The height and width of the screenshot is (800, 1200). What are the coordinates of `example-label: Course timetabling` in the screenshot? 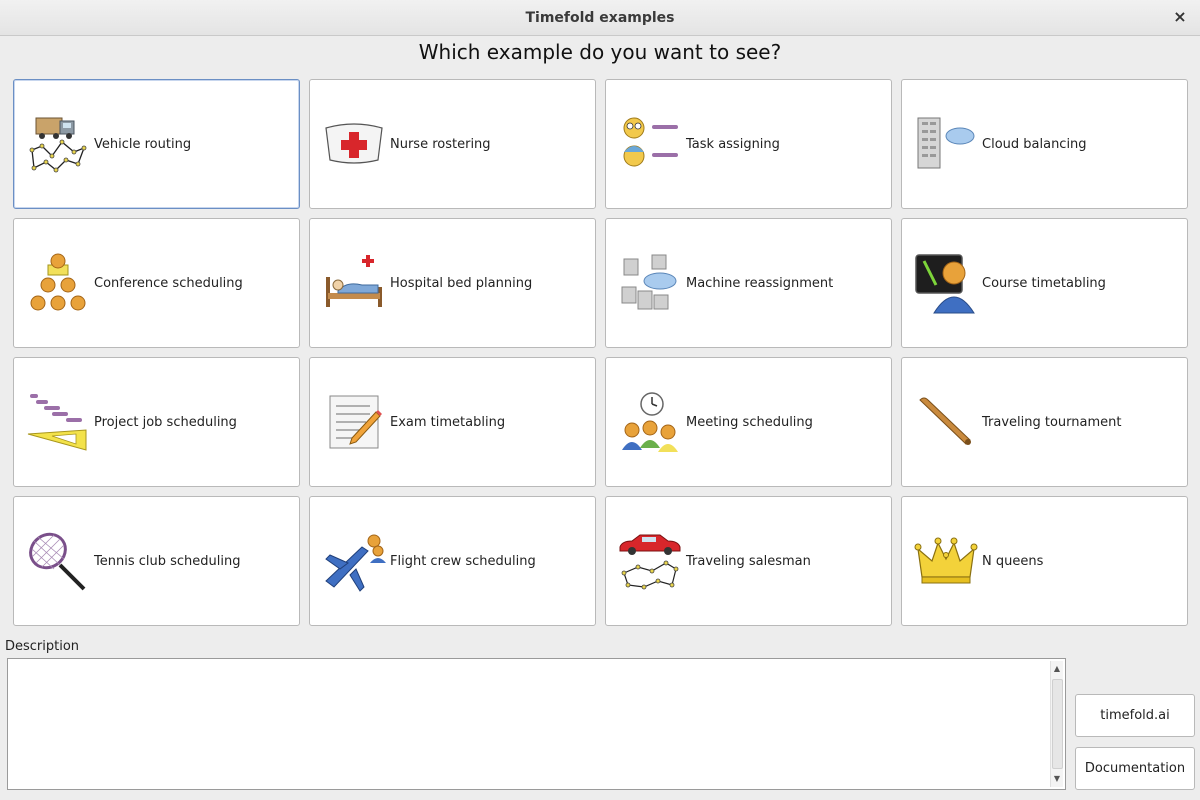 It's located at (1044, 283).